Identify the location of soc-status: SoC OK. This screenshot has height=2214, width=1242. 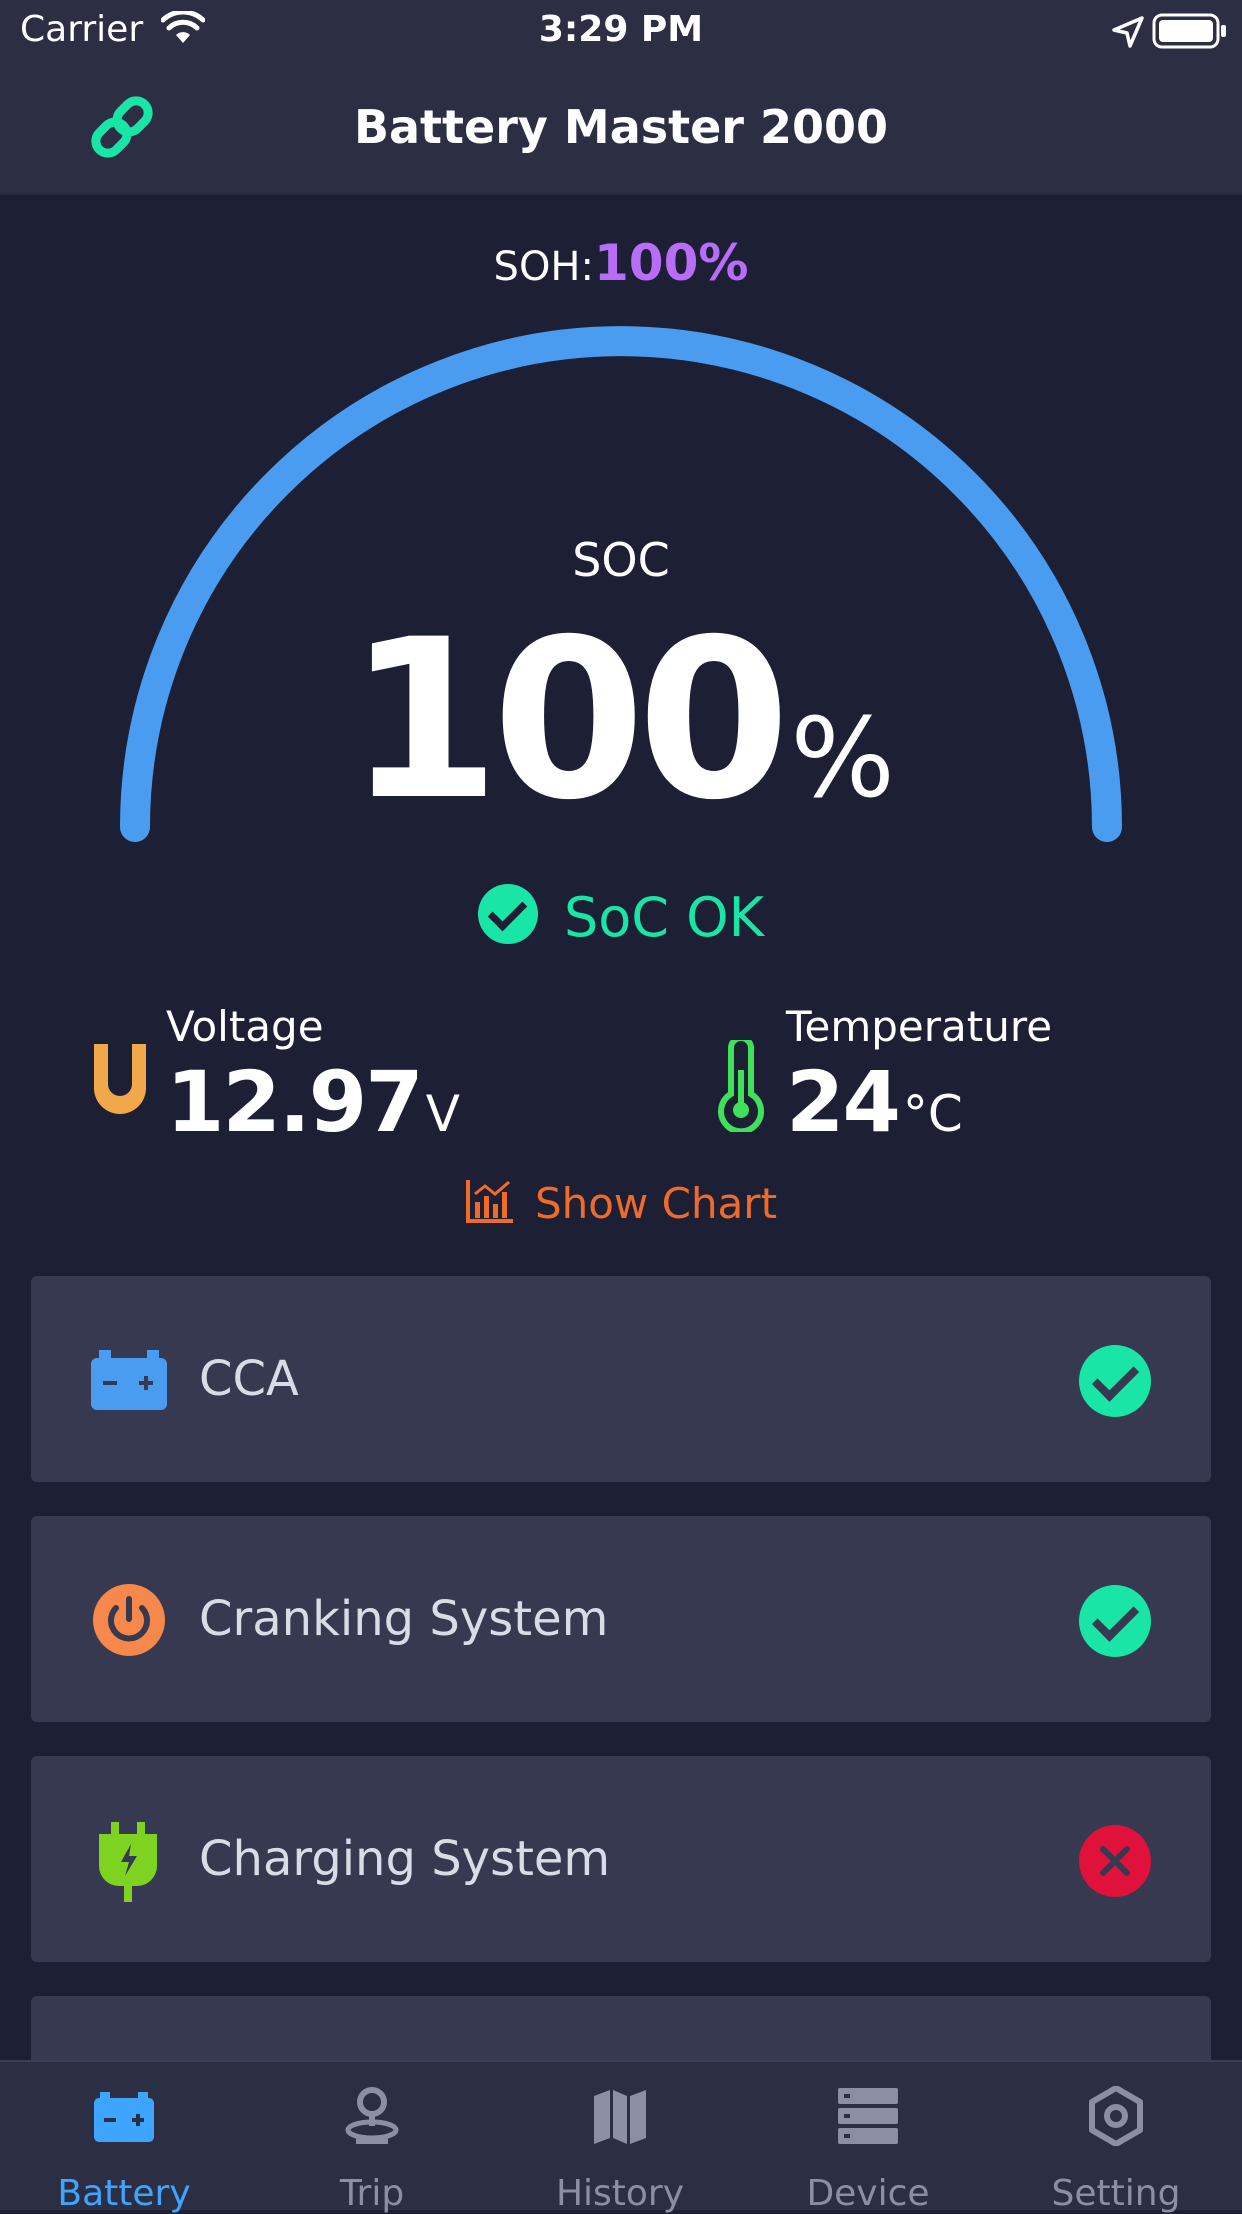
(621, 918).